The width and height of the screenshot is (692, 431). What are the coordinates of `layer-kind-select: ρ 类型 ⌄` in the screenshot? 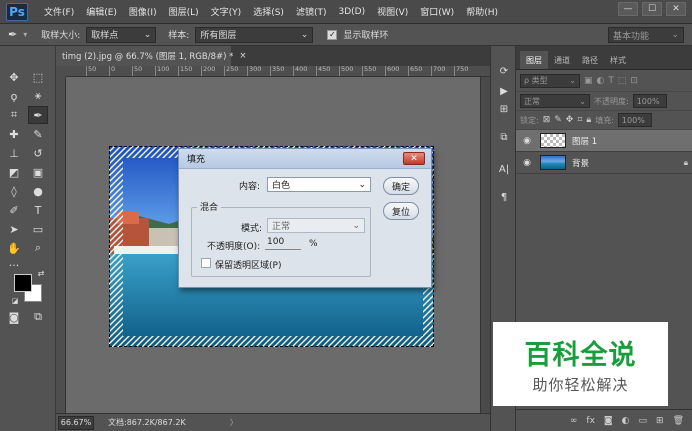 It's located at (550, 80).